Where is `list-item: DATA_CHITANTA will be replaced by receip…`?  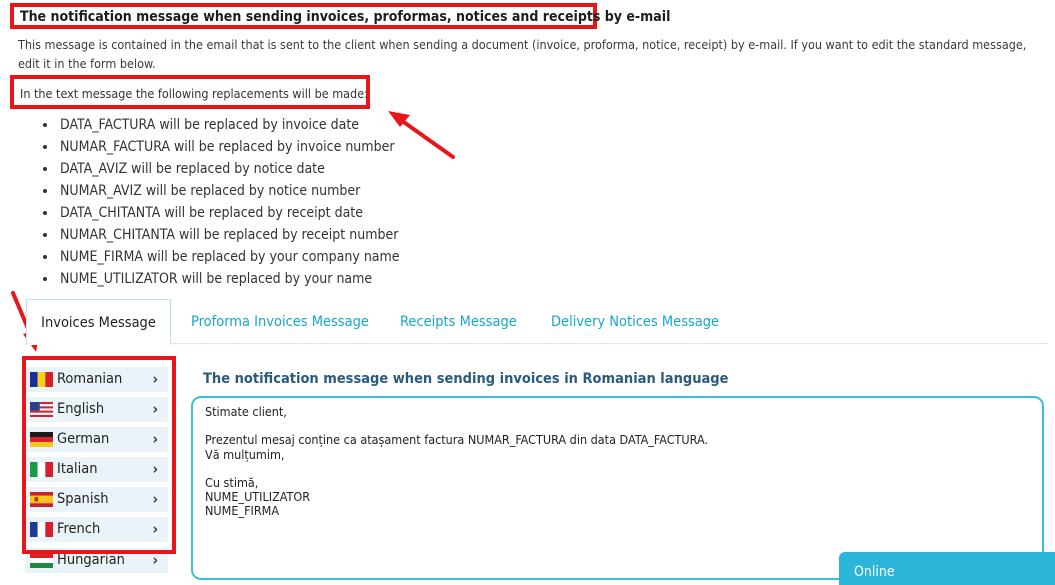 list-item: DATA_CHITANTA will be replaced by receip… is located at coordinates (229, 213).